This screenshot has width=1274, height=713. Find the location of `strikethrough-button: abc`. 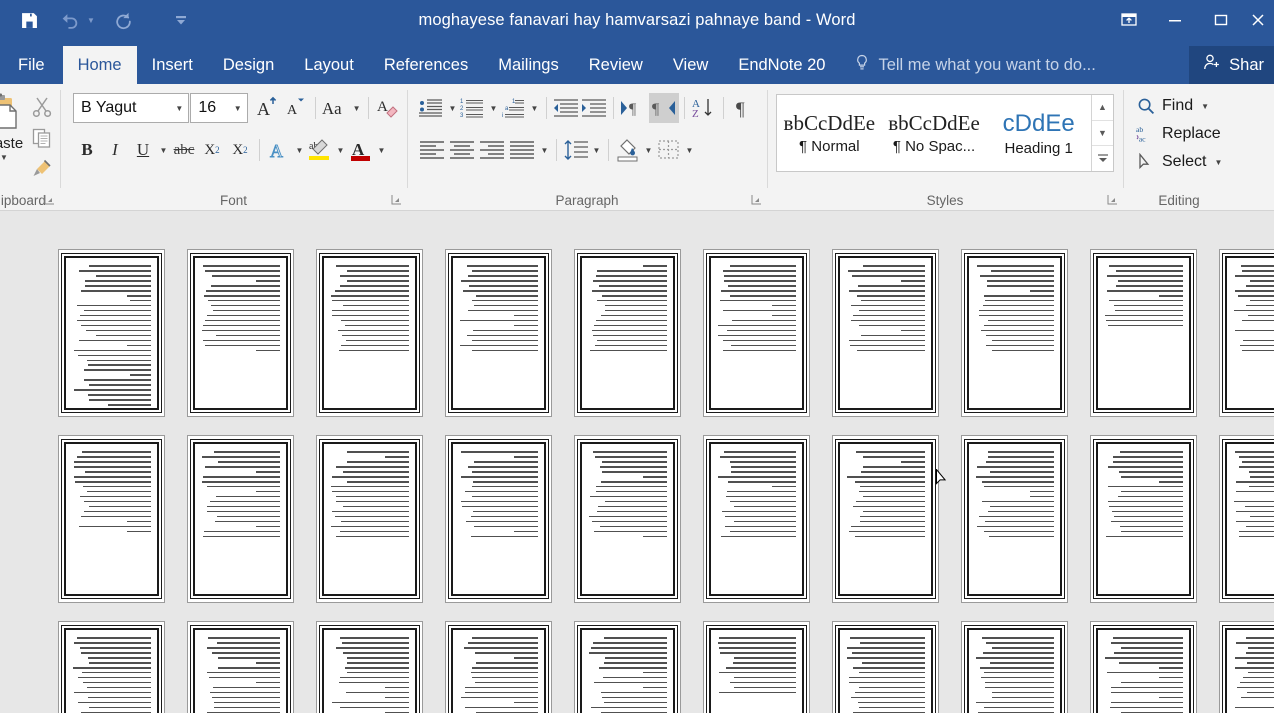

strikethrough-button: abc is located at coordinates (184, 150).